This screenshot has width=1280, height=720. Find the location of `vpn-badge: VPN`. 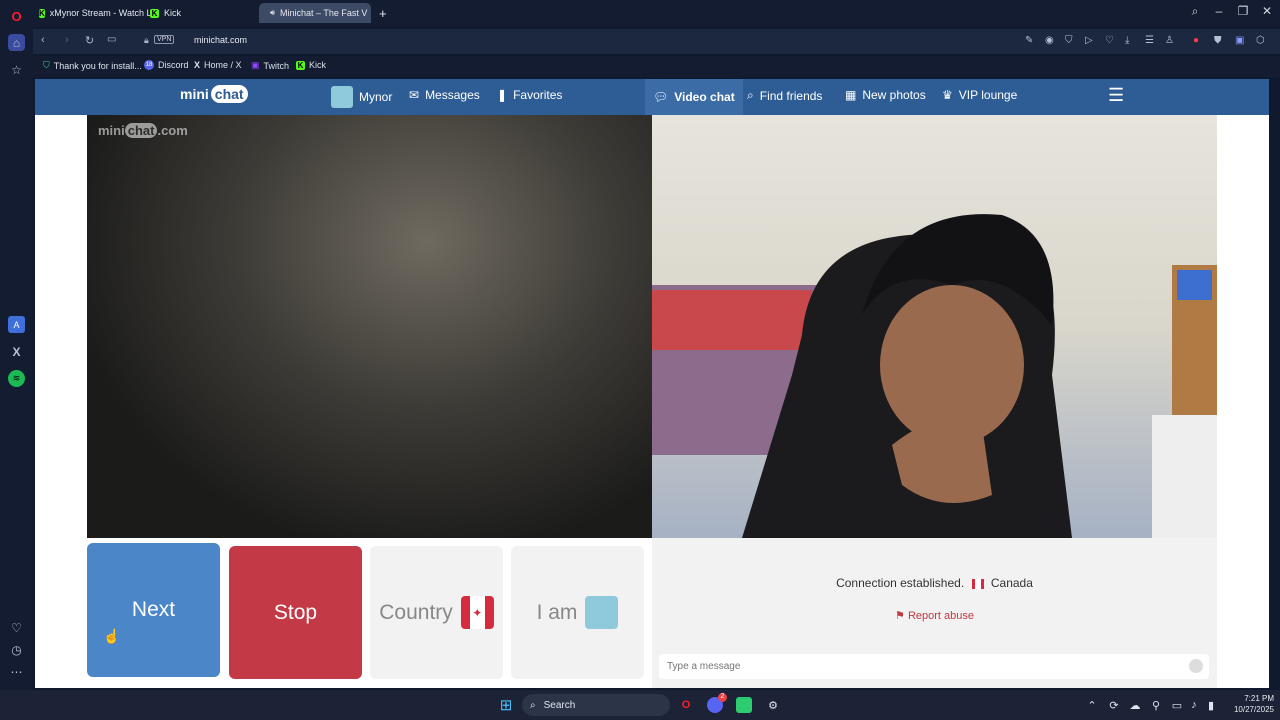

vpn-badge: VPN is located at coordinates (164, 39).